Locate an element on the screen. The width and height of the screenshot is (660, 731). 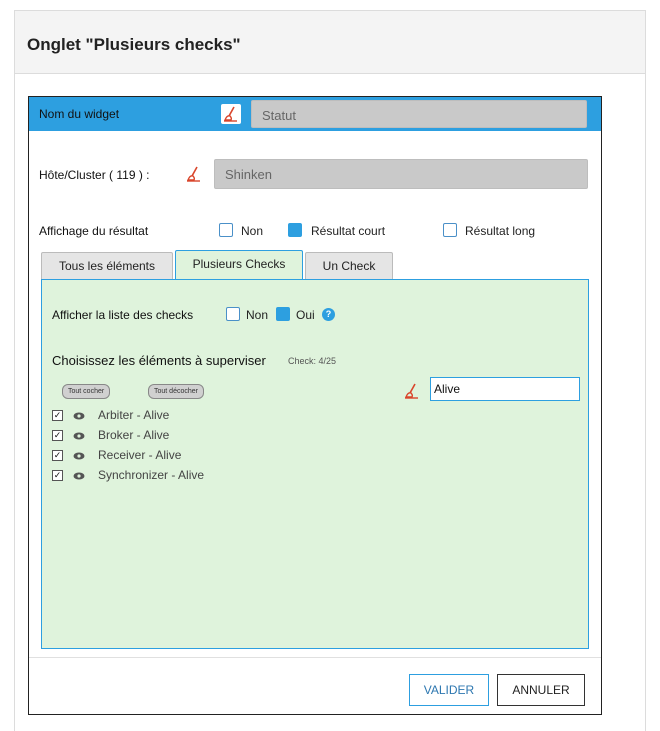
display-non-checkbox is located at coordinates (226, 230).